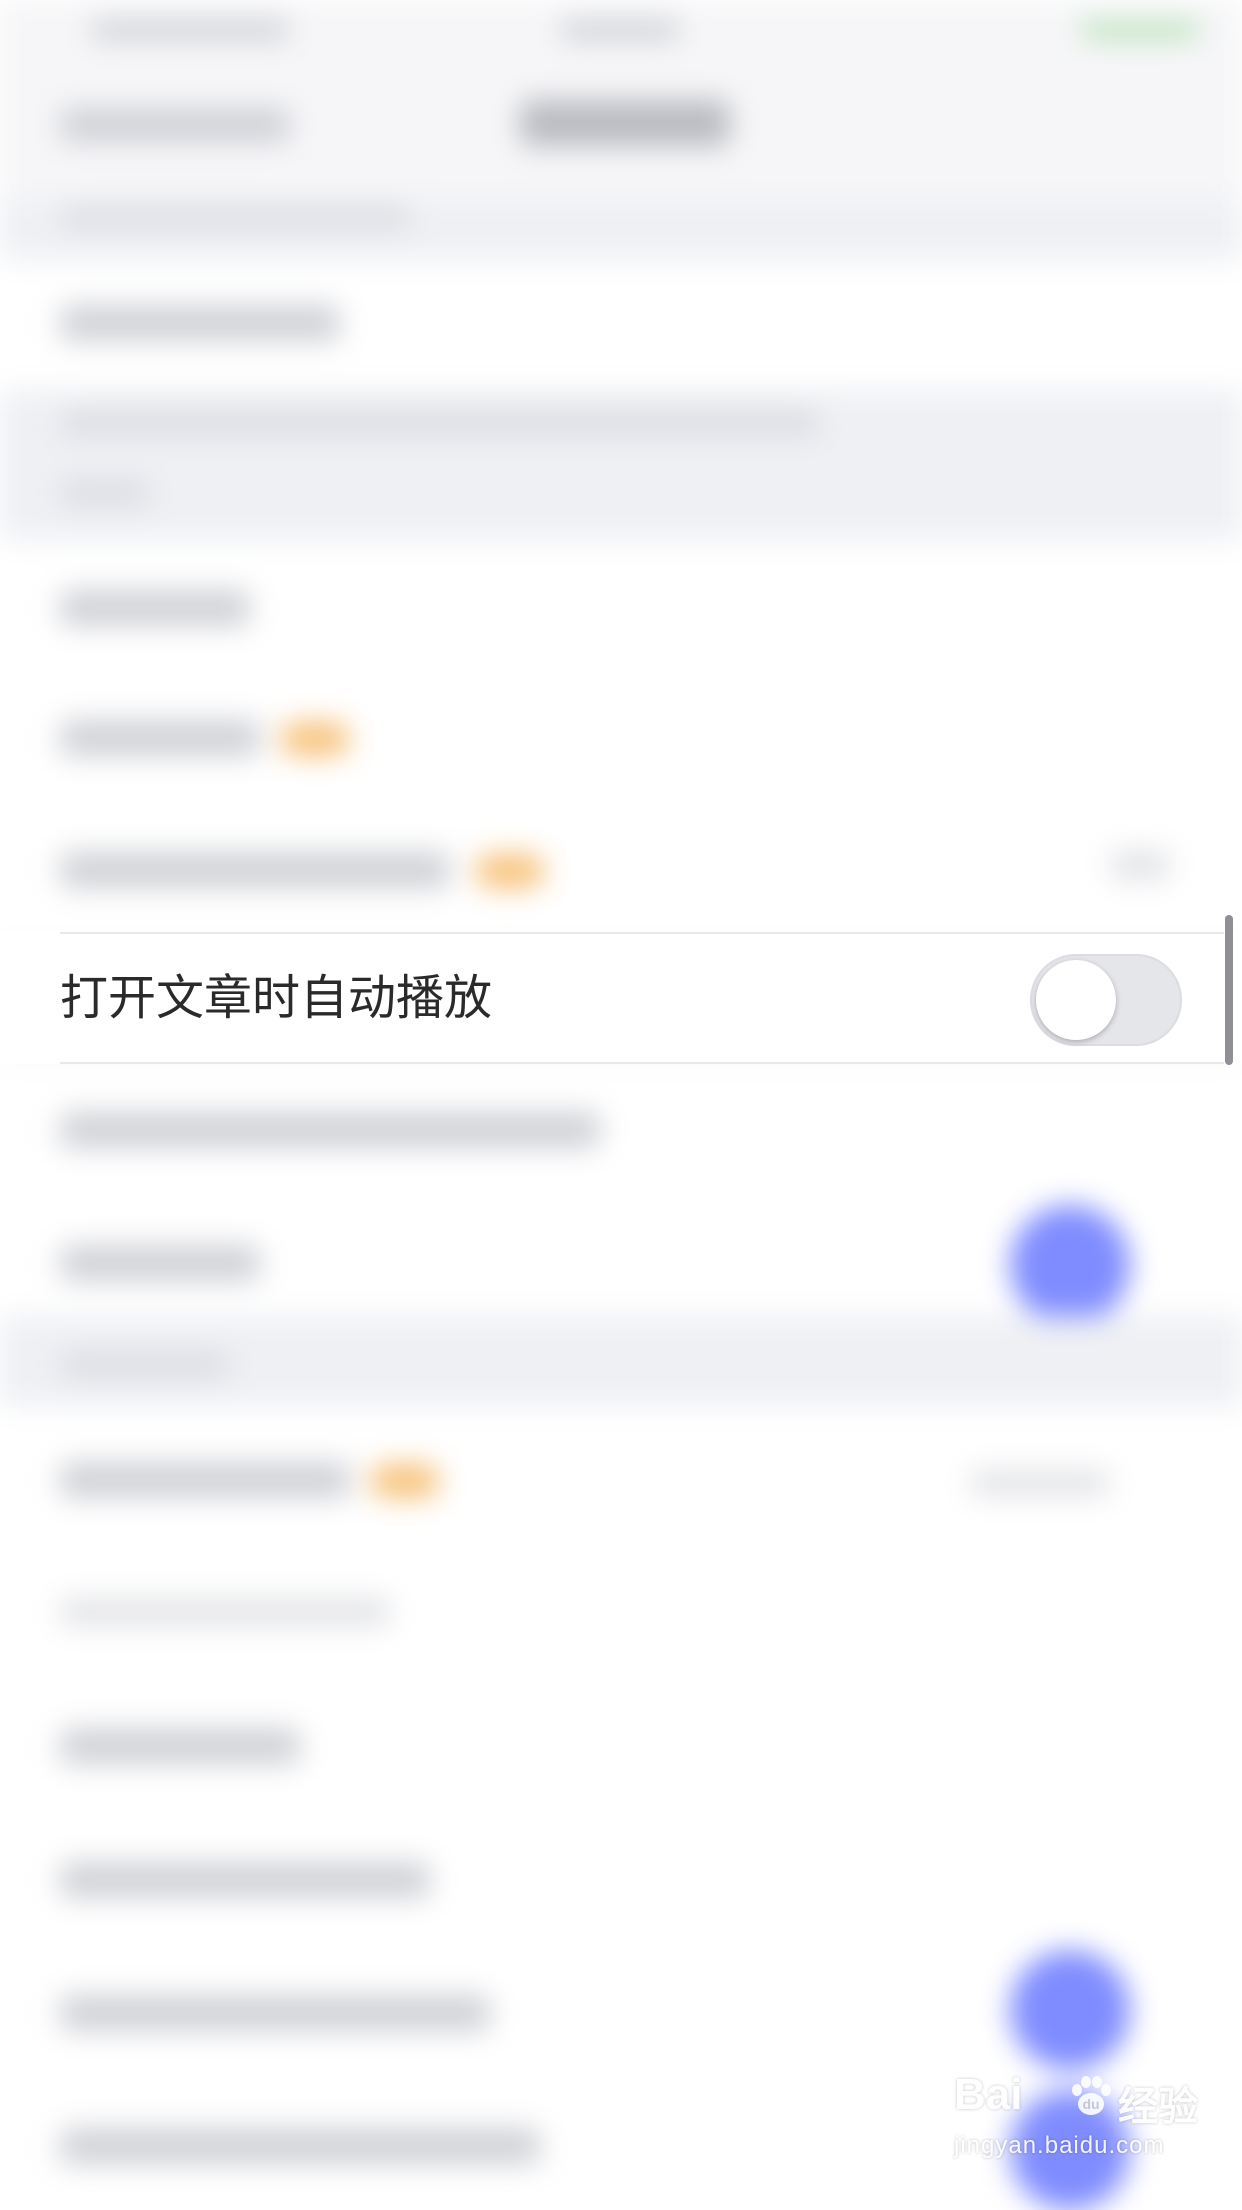 The height and width of the screenshot is (2210, 1242). What do you see at coordinates (625, 123) in the screenshot?
I see `blurred-page-title` at bounding box center [625, 123].